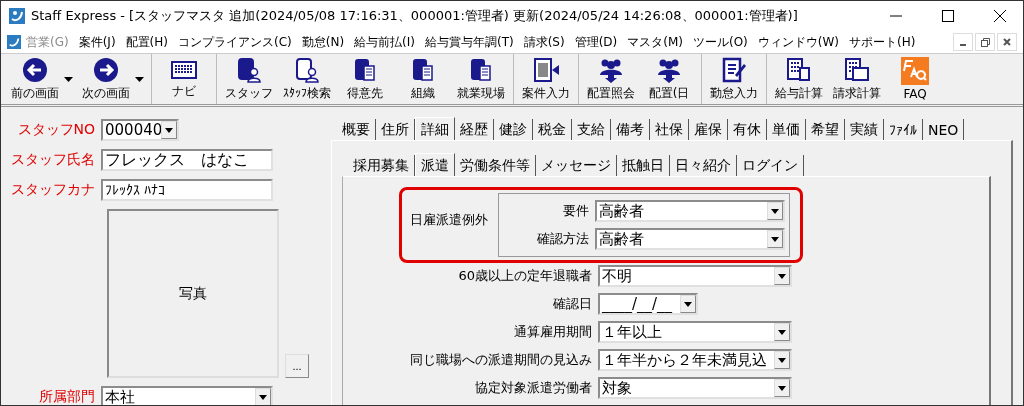 The width and height of the screenshot is (1024, 406). I want to click on field-label: 確認日, so click(572, 304).